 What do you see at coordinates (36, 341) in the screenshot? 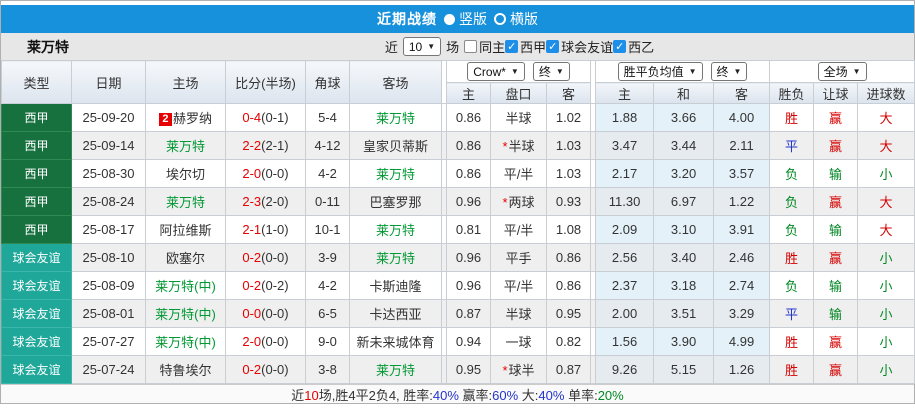
I see `match-type-cell: 球会友谊` at bounding box center [36, 341].